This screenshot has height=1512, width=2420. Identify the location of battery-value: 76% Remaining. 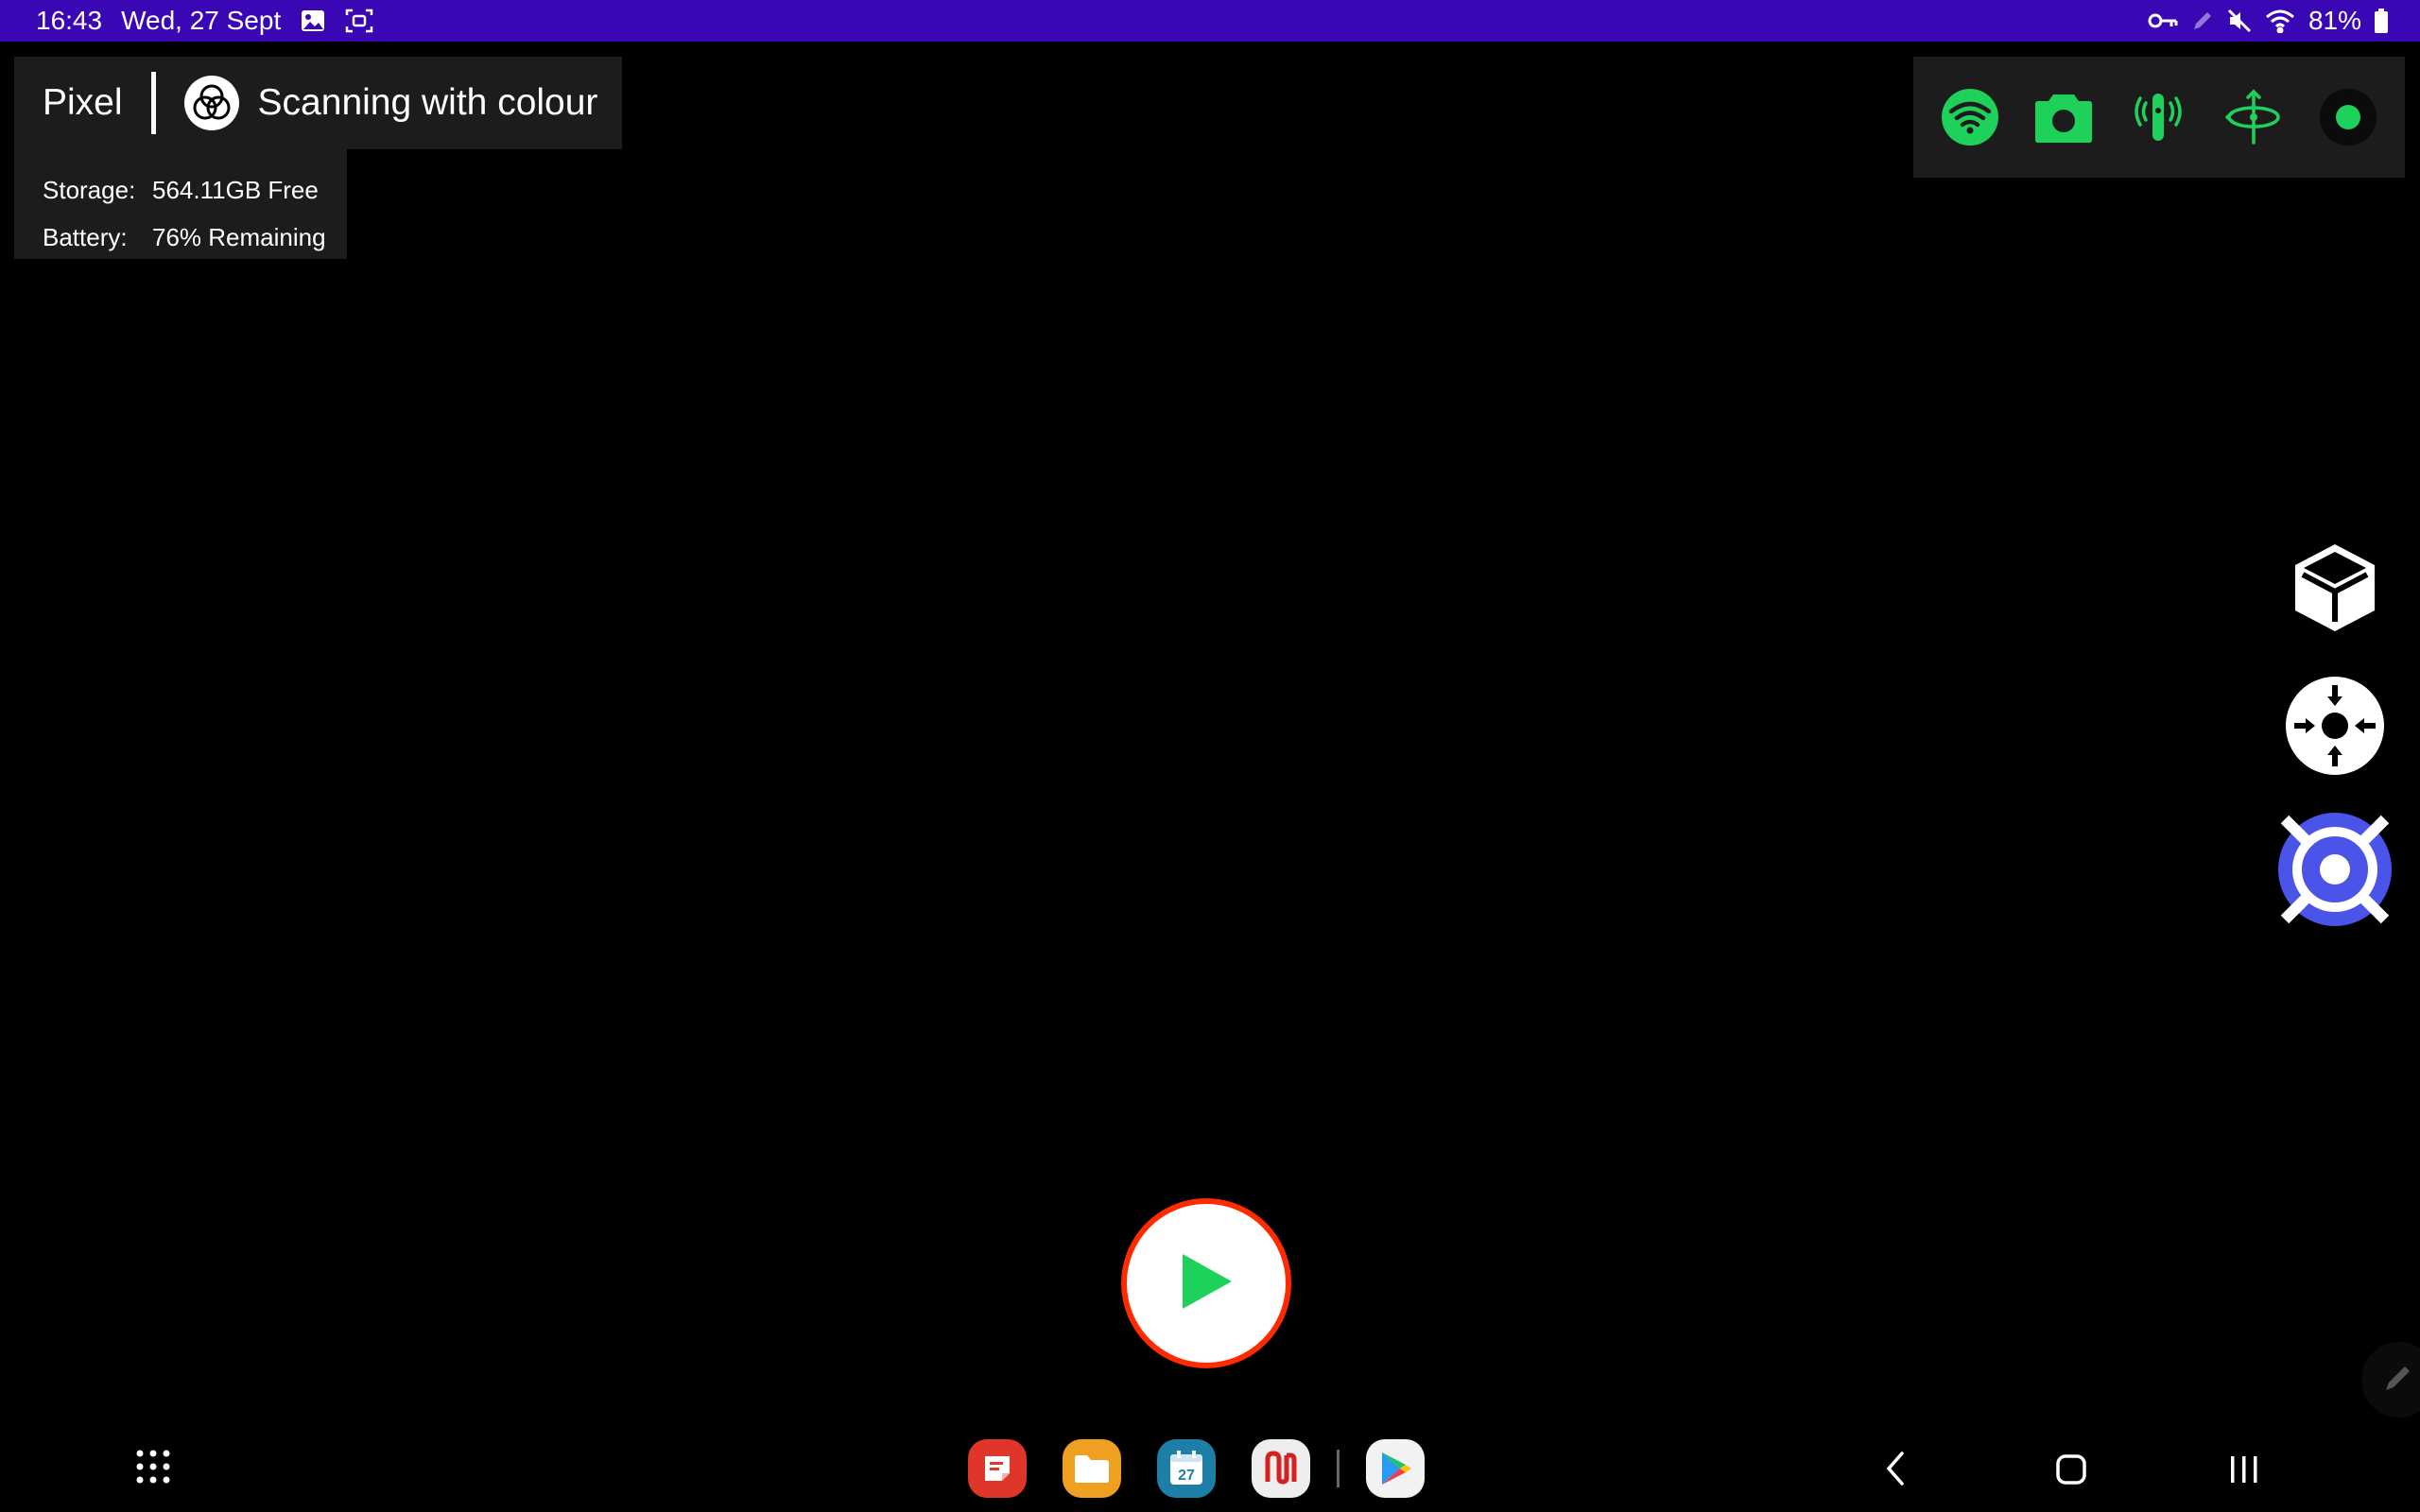
(239, 237).